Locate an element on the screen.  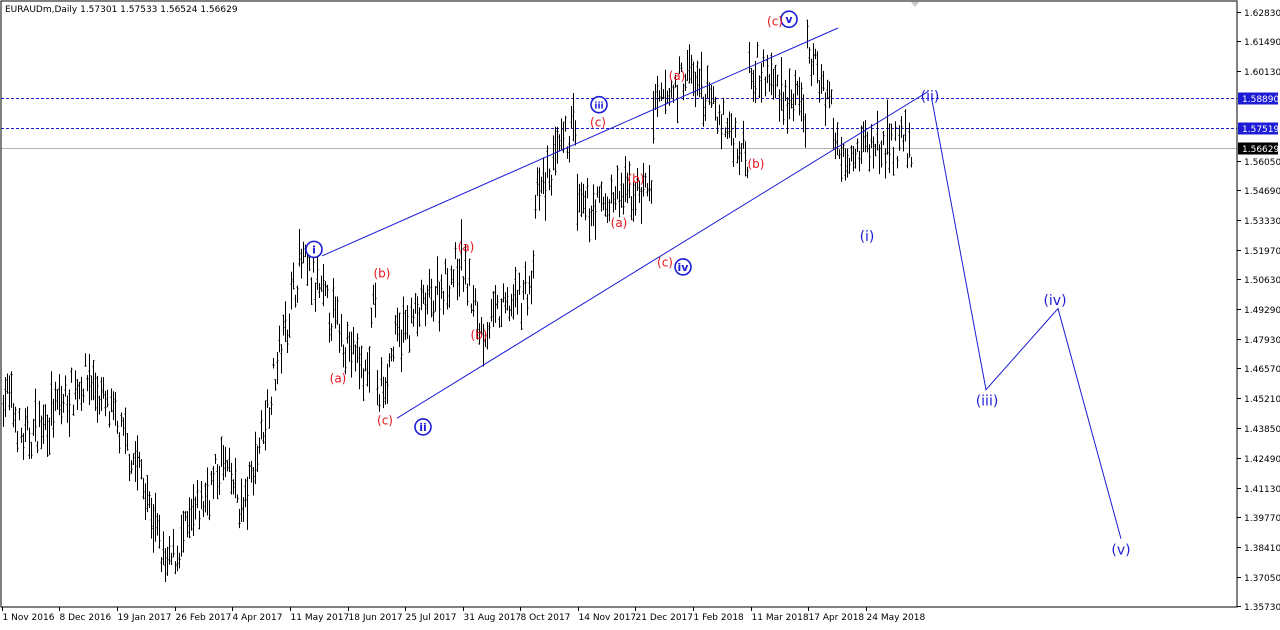
y-tick-label: 1.50630 is located at coordinates (1262, 281).